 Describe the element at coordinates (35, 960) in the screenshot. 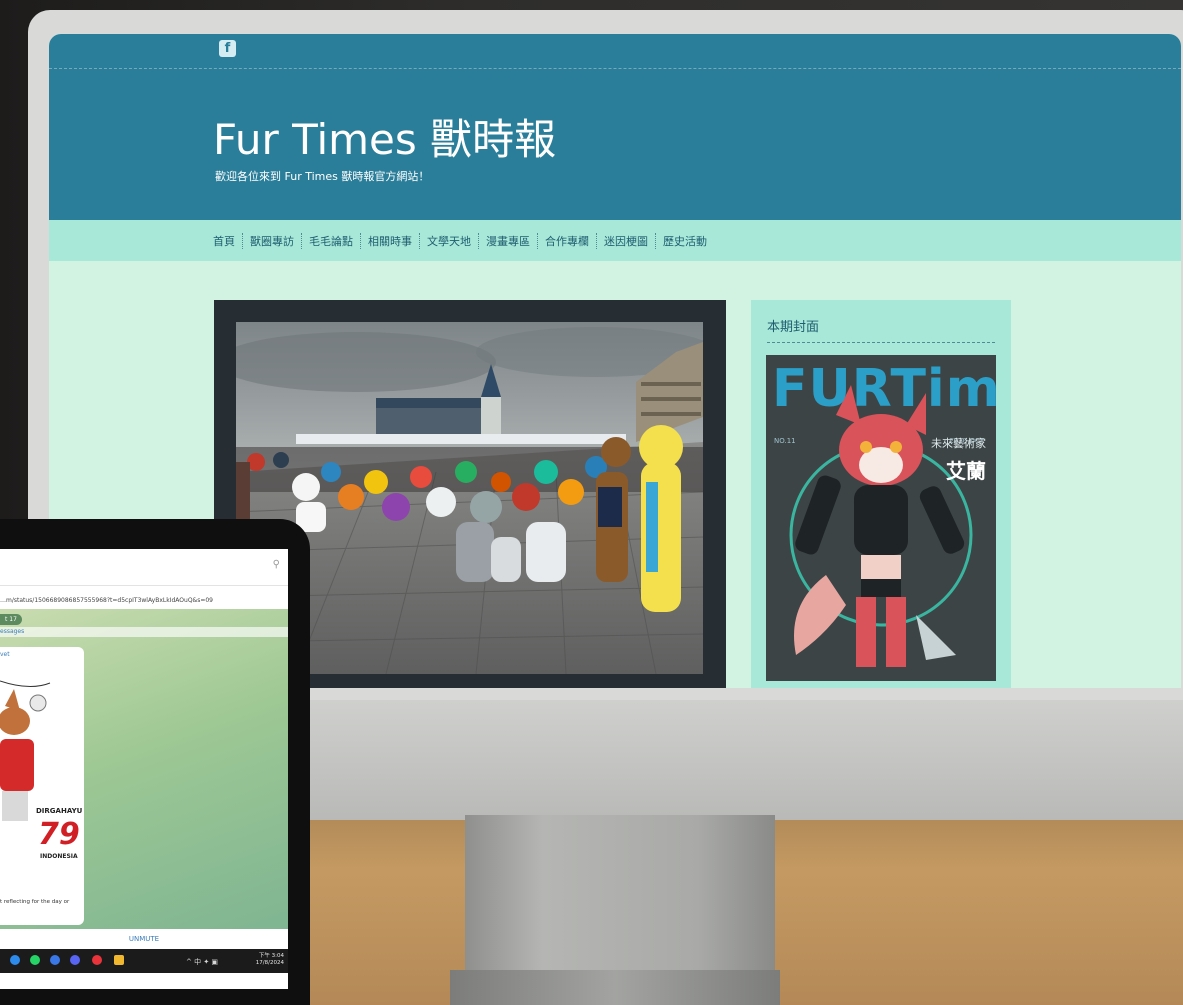

I see `whatsapp-icon` at that location.